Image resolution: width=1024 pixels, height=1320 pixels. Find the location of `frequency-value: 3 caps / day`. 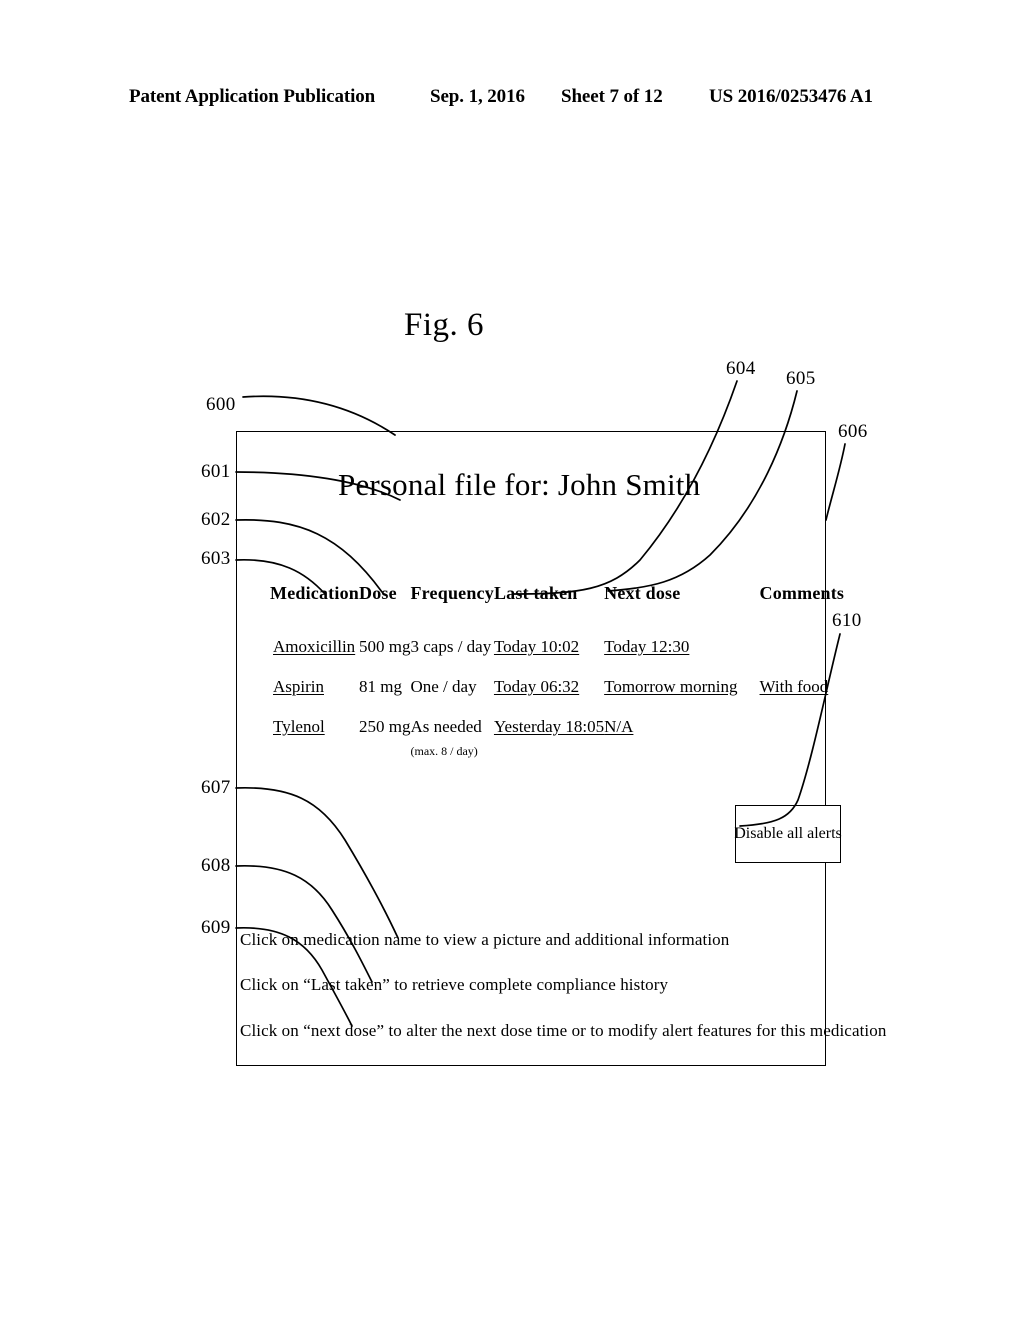

frequency-value: 3 caps / day is located at coordinates (451, 646).